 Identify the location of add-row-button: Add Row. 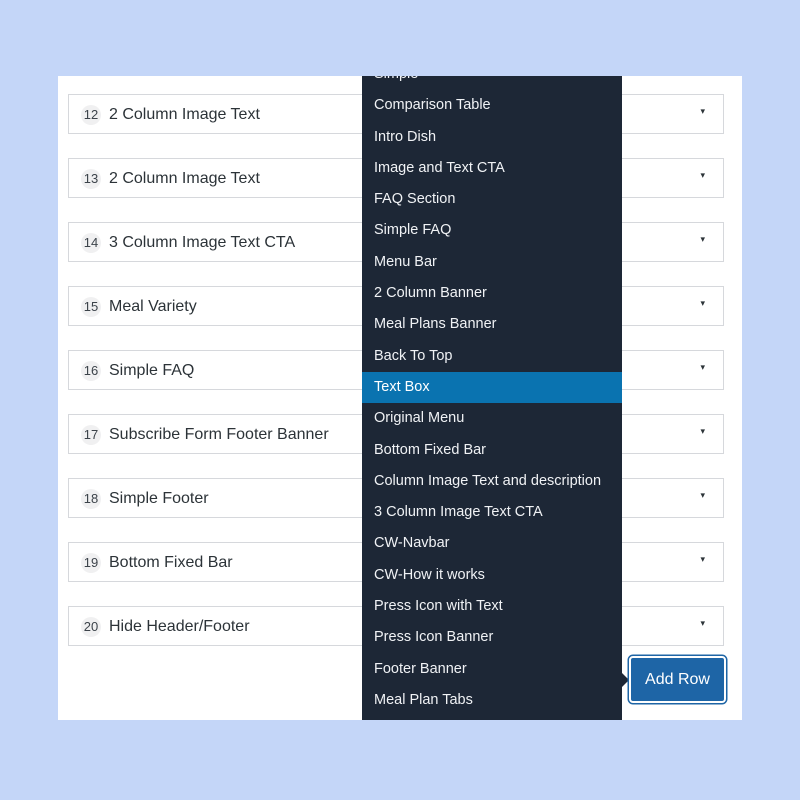
(677, 679).